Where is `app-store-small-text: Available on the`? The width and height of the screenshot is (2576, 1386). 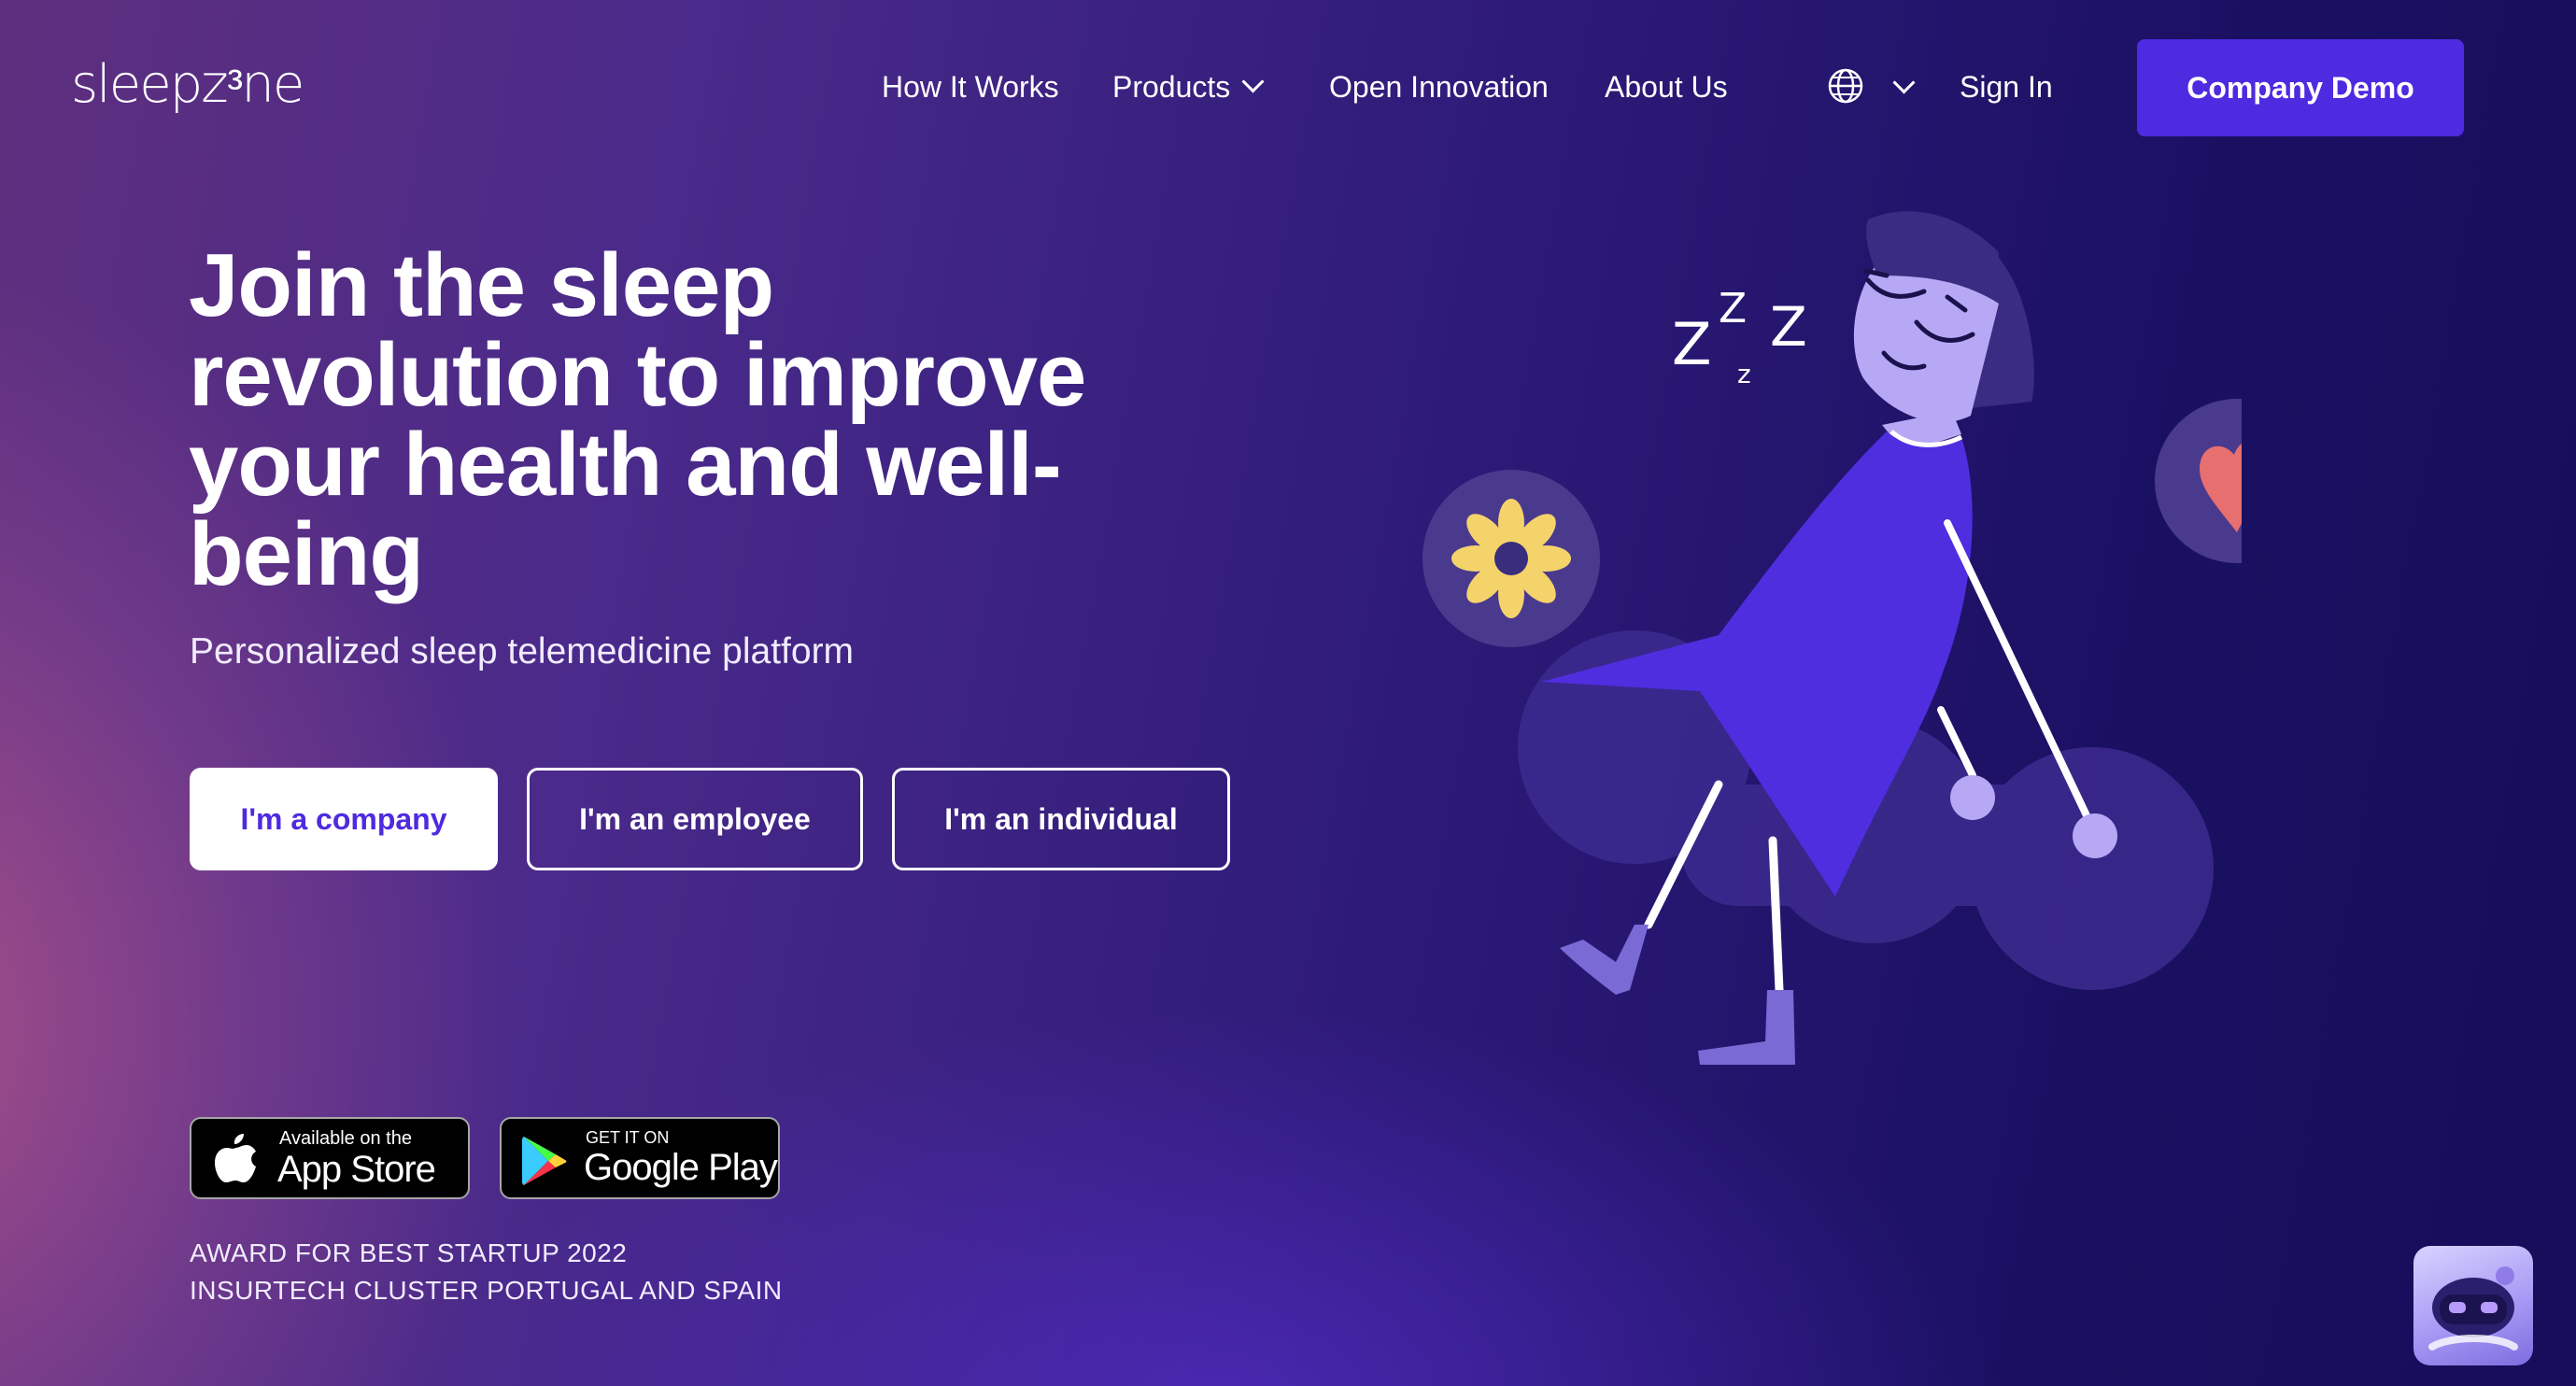 app-store-small-text: Available on the is located at coordinates (345, 1138).